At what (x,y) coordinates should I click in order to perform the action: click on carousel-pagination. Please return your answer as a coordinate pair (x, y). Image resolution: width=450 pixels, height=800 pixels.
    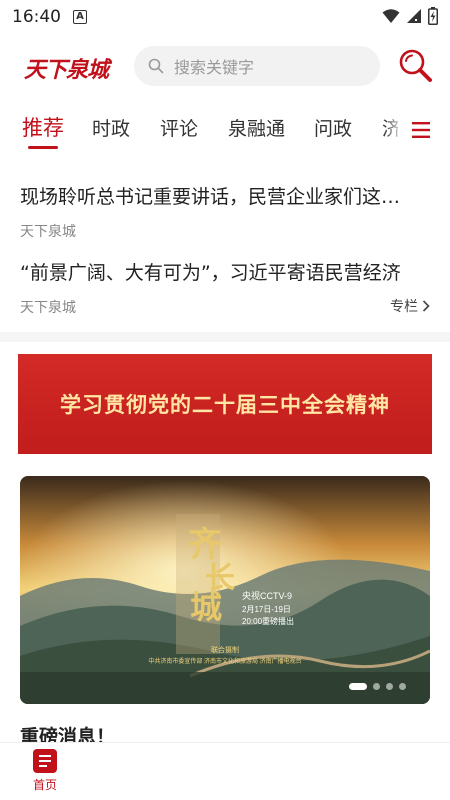
    Looking at the image, I should click on (377, 686).